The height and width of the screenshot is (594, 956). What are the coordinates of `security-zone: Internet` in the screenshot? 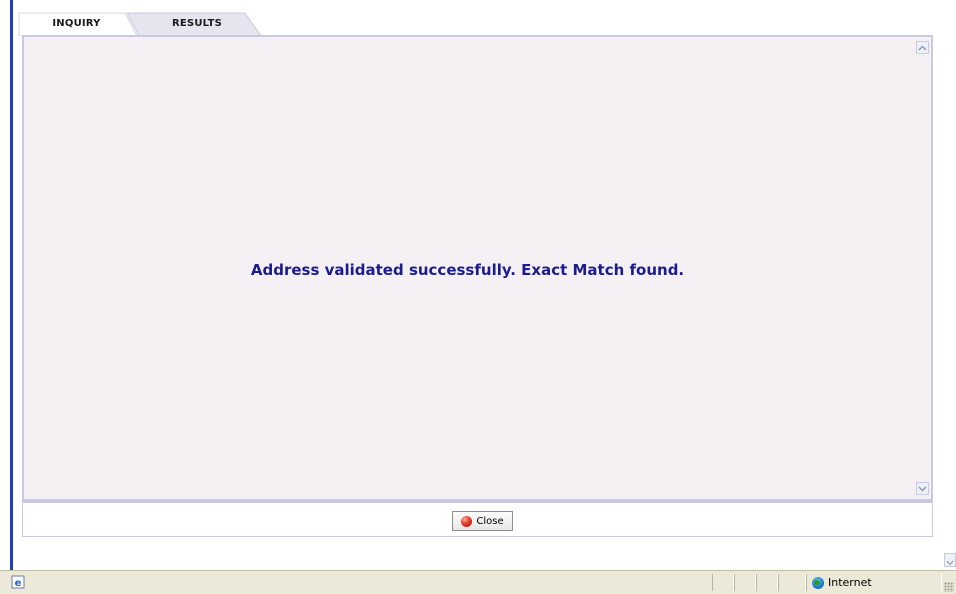 It's located at (842, 582).